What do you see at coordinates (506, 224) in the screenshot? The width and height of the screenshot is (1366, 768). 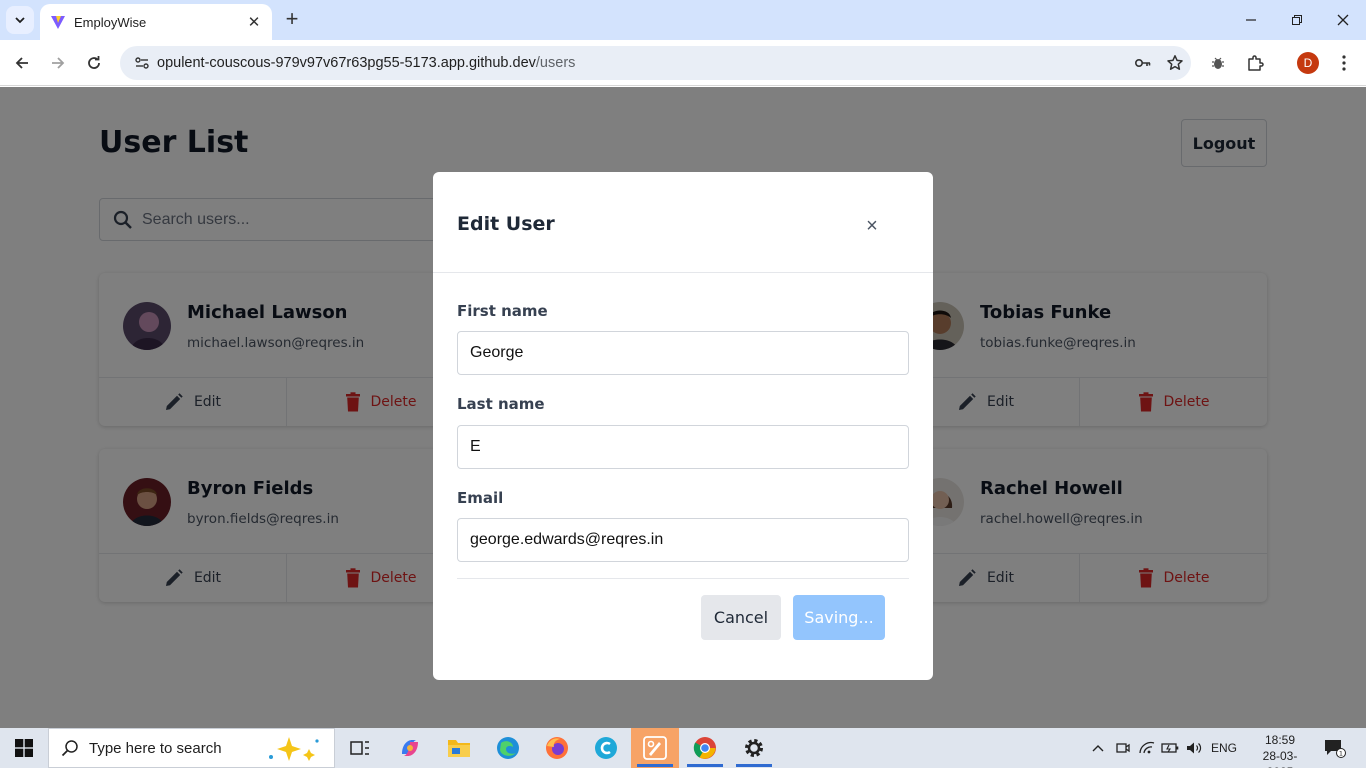 I see `modal-title: Edit User` at bounding box center [506, 224].